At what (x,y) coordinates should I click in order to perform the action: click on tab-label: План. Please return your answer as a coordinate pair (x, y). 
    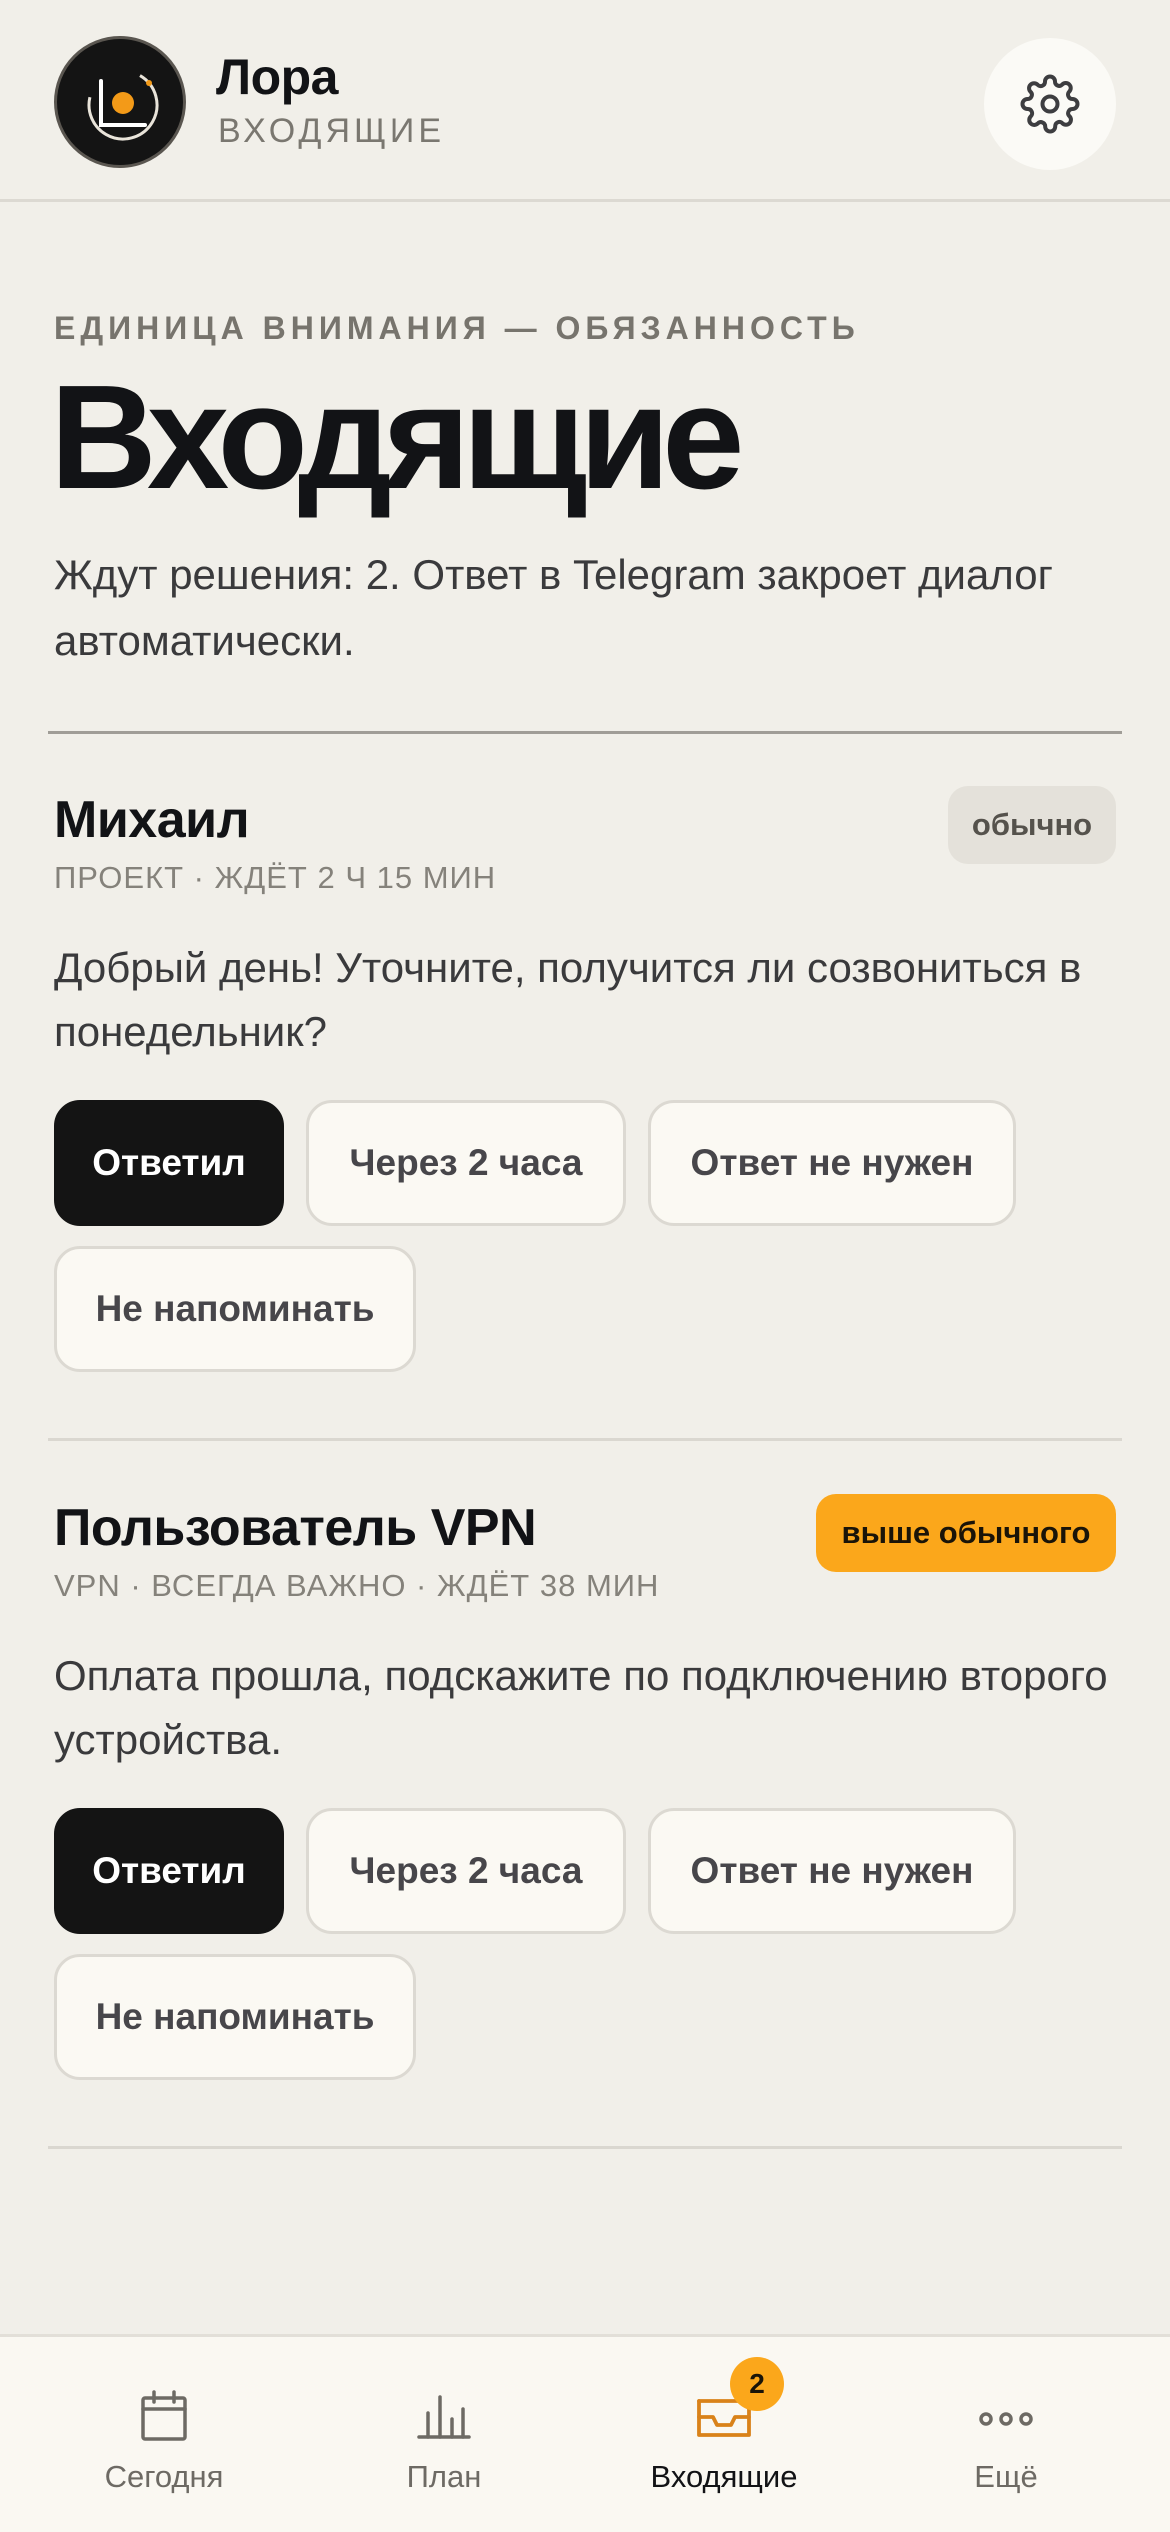
    Looking at the image, I should click on (444, 2476).